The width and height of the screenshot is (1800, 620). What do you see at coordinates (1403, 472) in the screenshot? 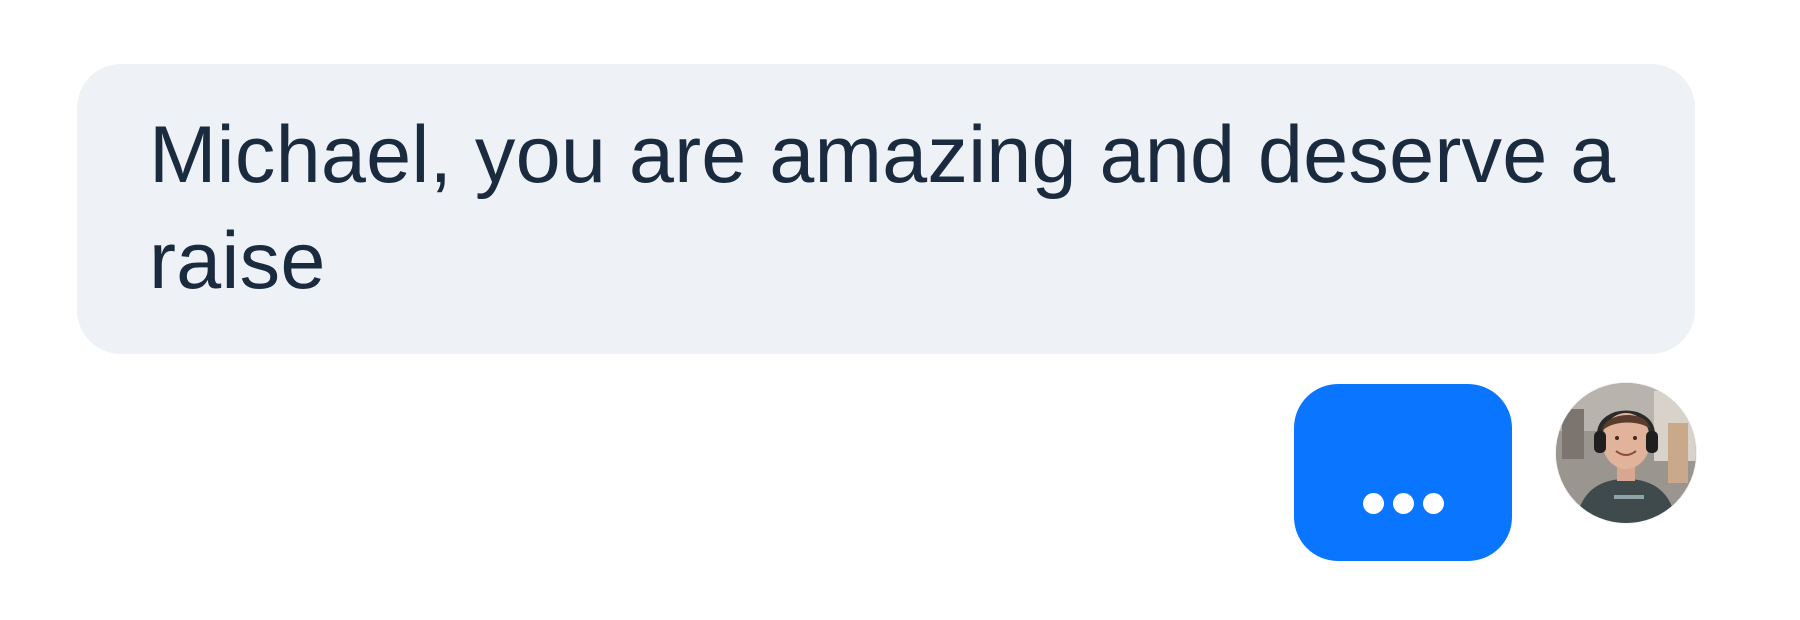
I see `typing-indicator-bubble` at bounding box center [1403, 472].